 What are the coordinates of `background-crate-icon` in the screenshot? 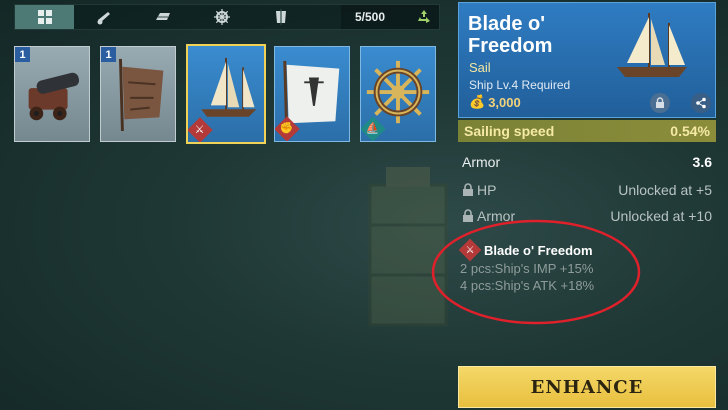 It's located at (408, 247).